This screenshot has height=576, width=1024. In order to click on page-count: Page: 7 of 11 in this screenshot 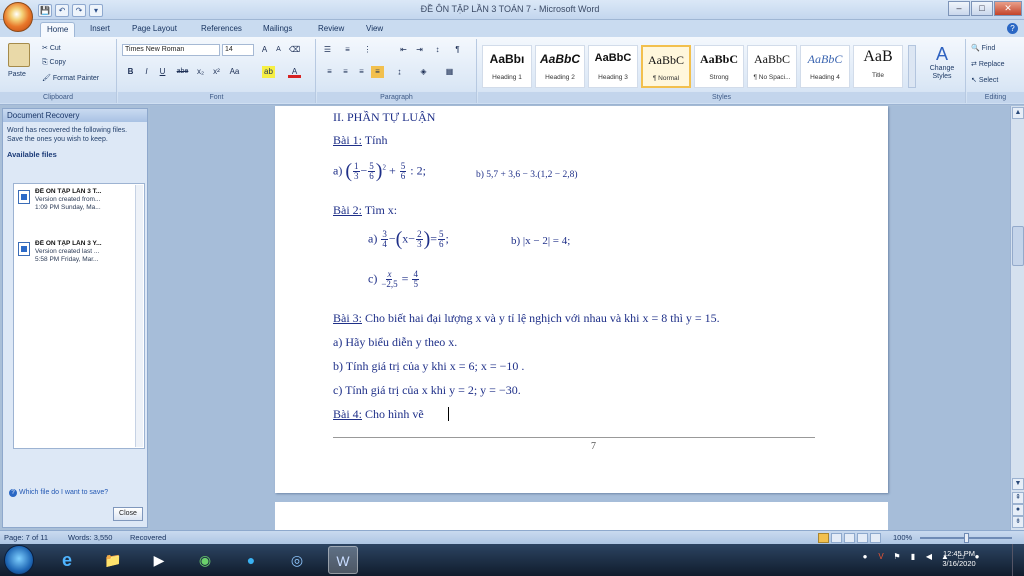, I will do `click(26, 537)`.